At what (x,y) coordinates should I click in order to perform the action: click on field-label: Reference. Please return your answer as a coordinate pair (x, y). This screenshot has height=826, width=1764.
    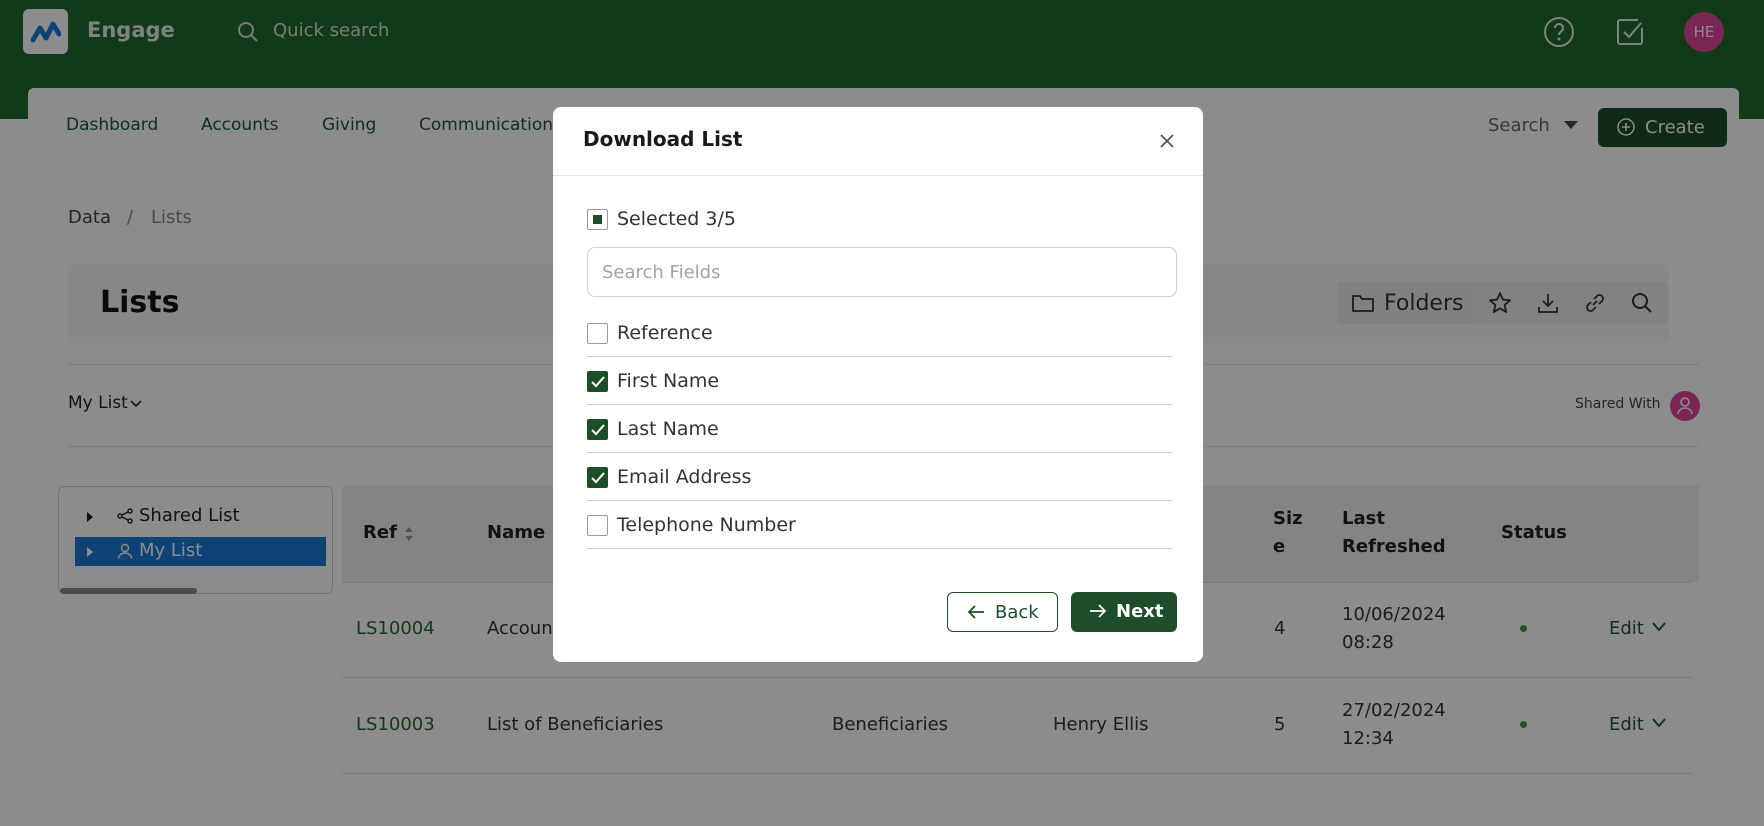
    Looking at the image, I should click on (665, 333).